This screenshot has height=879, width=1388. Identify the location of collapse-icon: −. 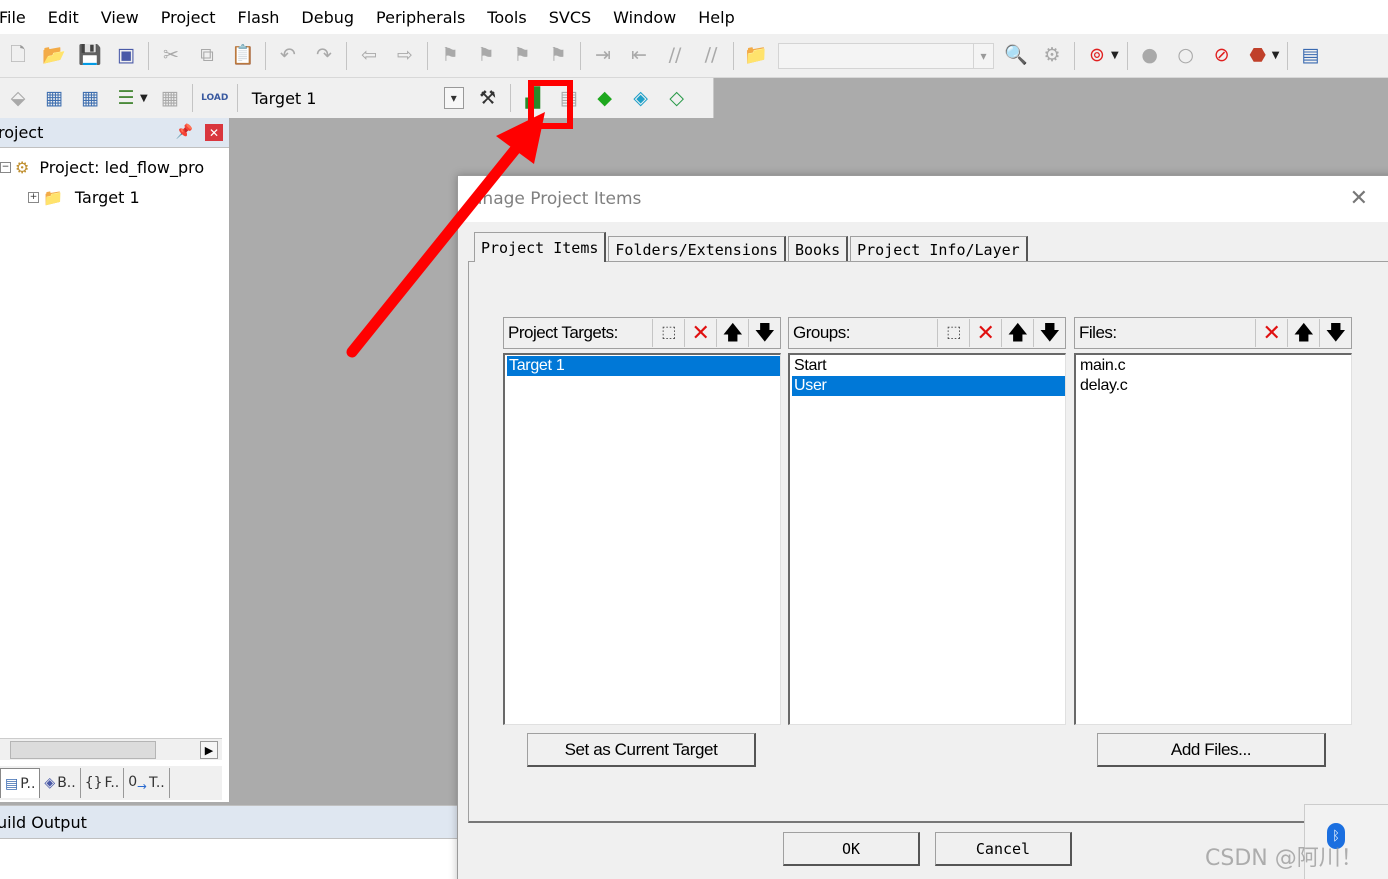
(5, 167).